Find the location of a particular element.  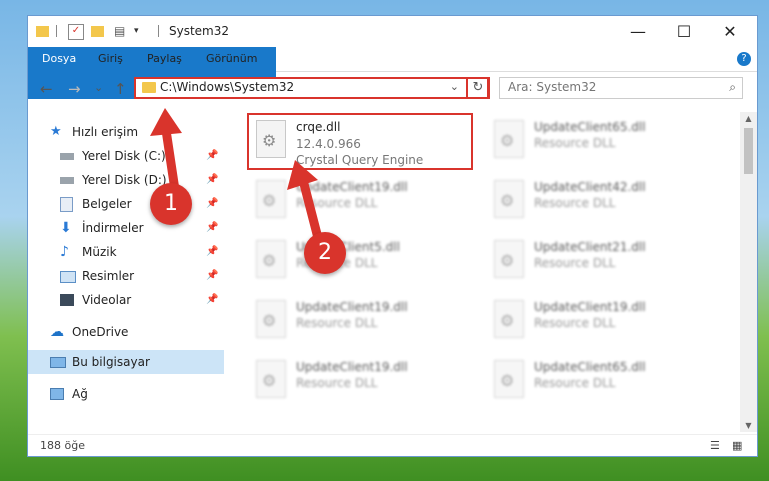

address-path: C:\Windows\System32 is located at coordinates (227, 87).